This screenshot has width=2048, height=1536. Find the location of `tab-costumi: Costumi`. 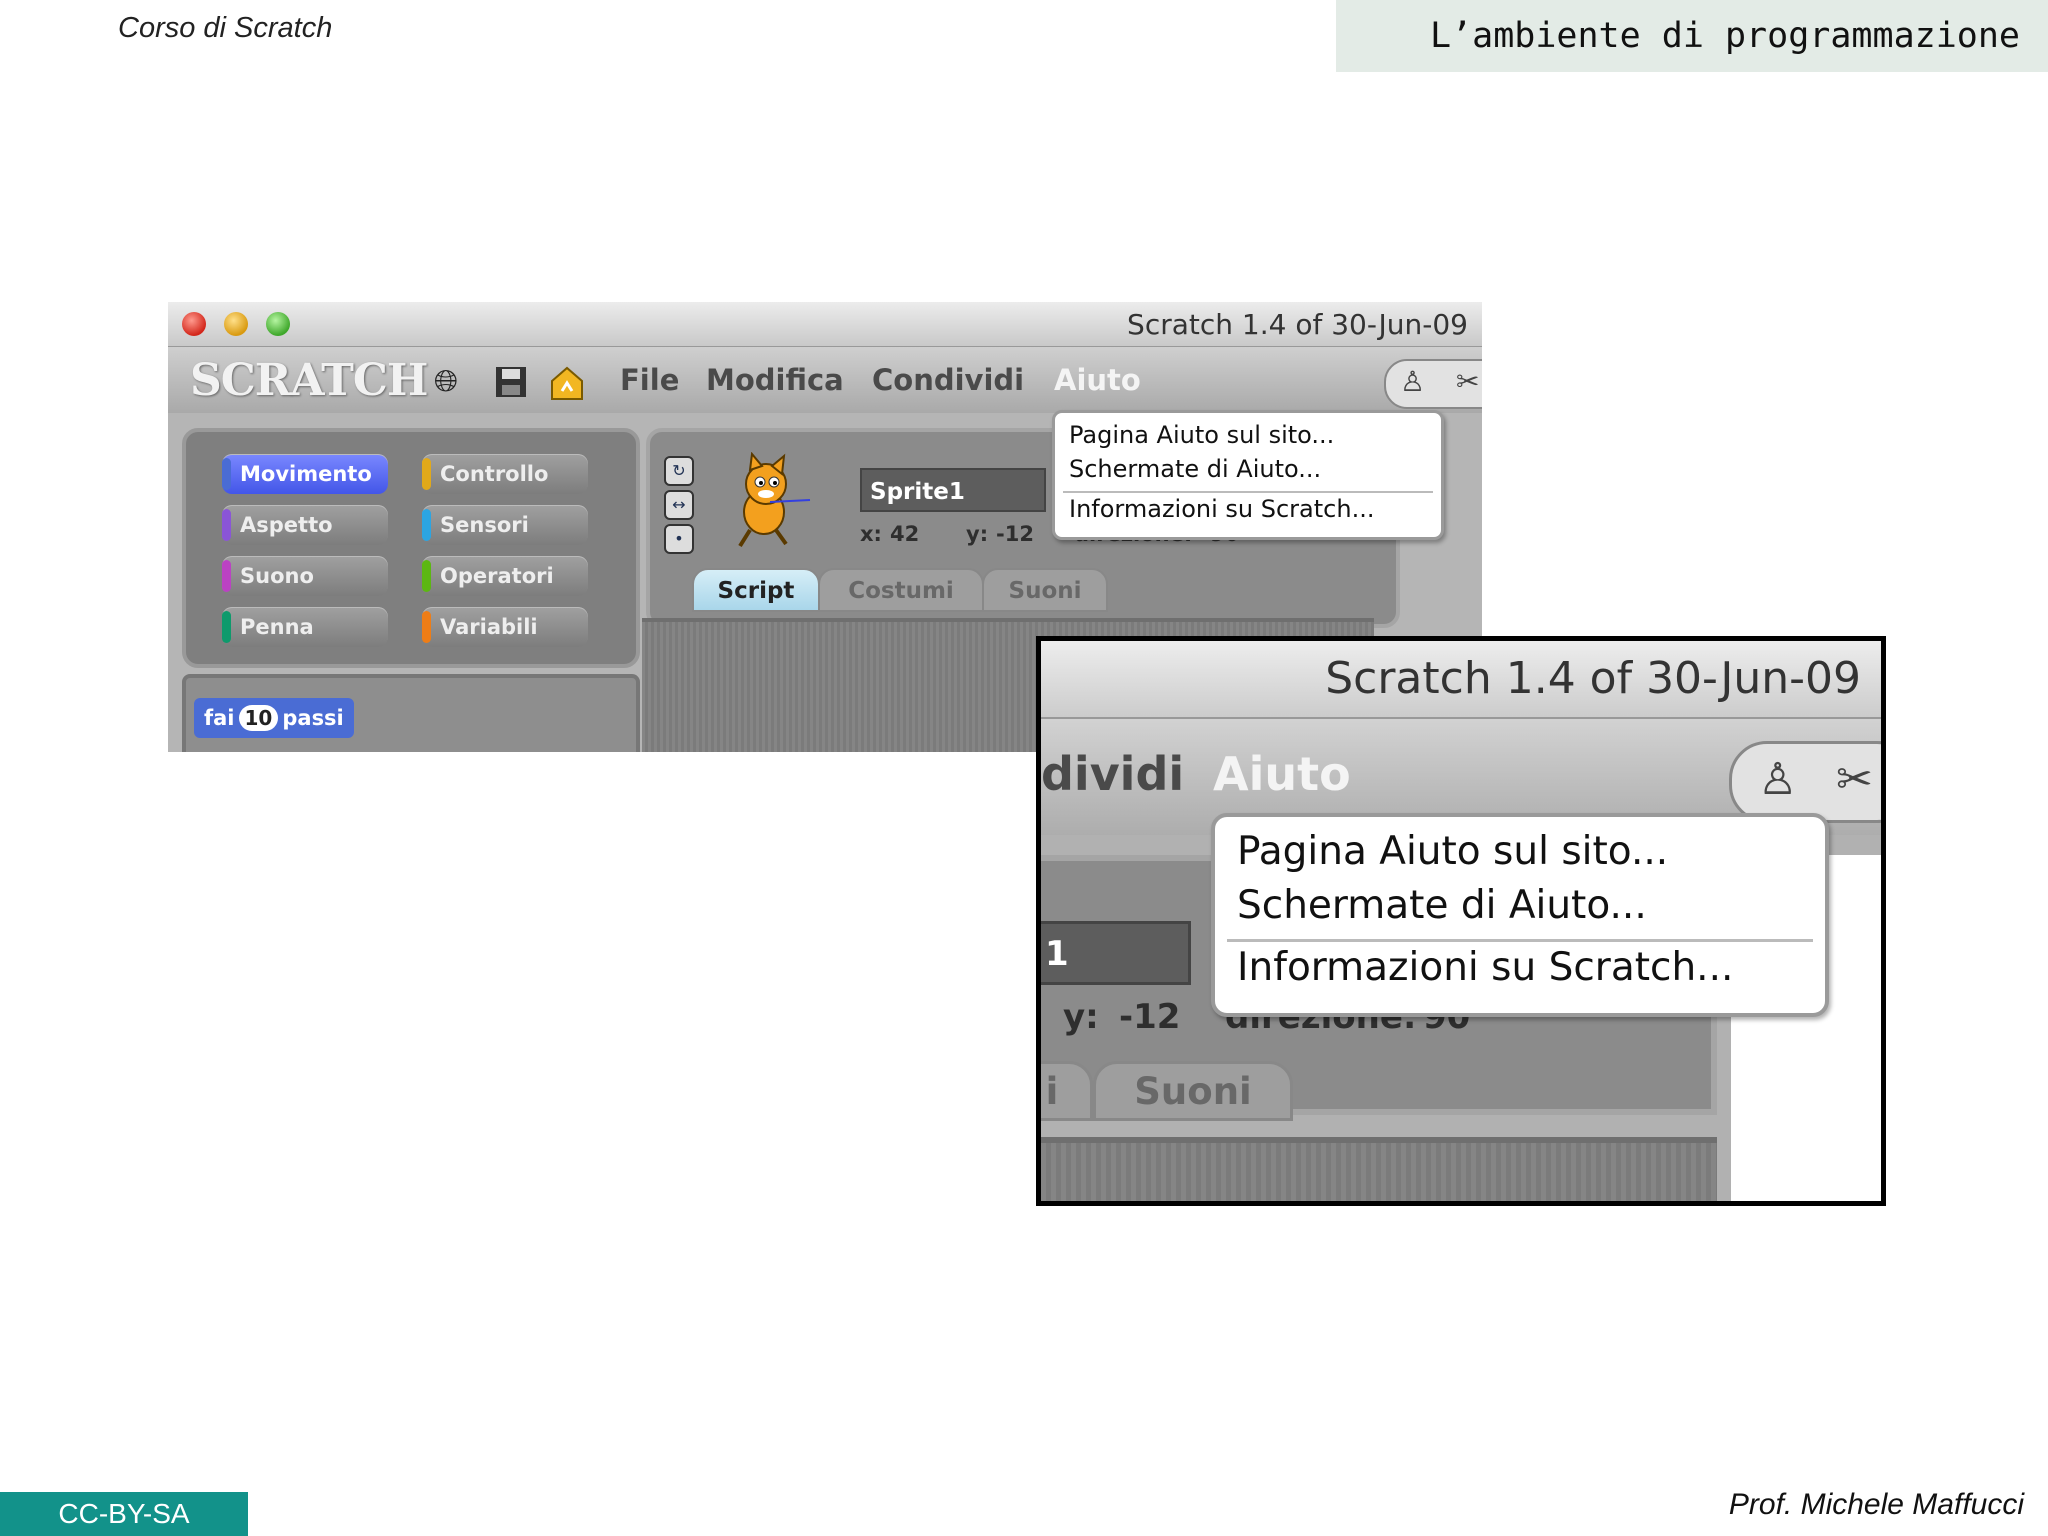

tab-costumi: Costumi is located at coordinates (901, 590).